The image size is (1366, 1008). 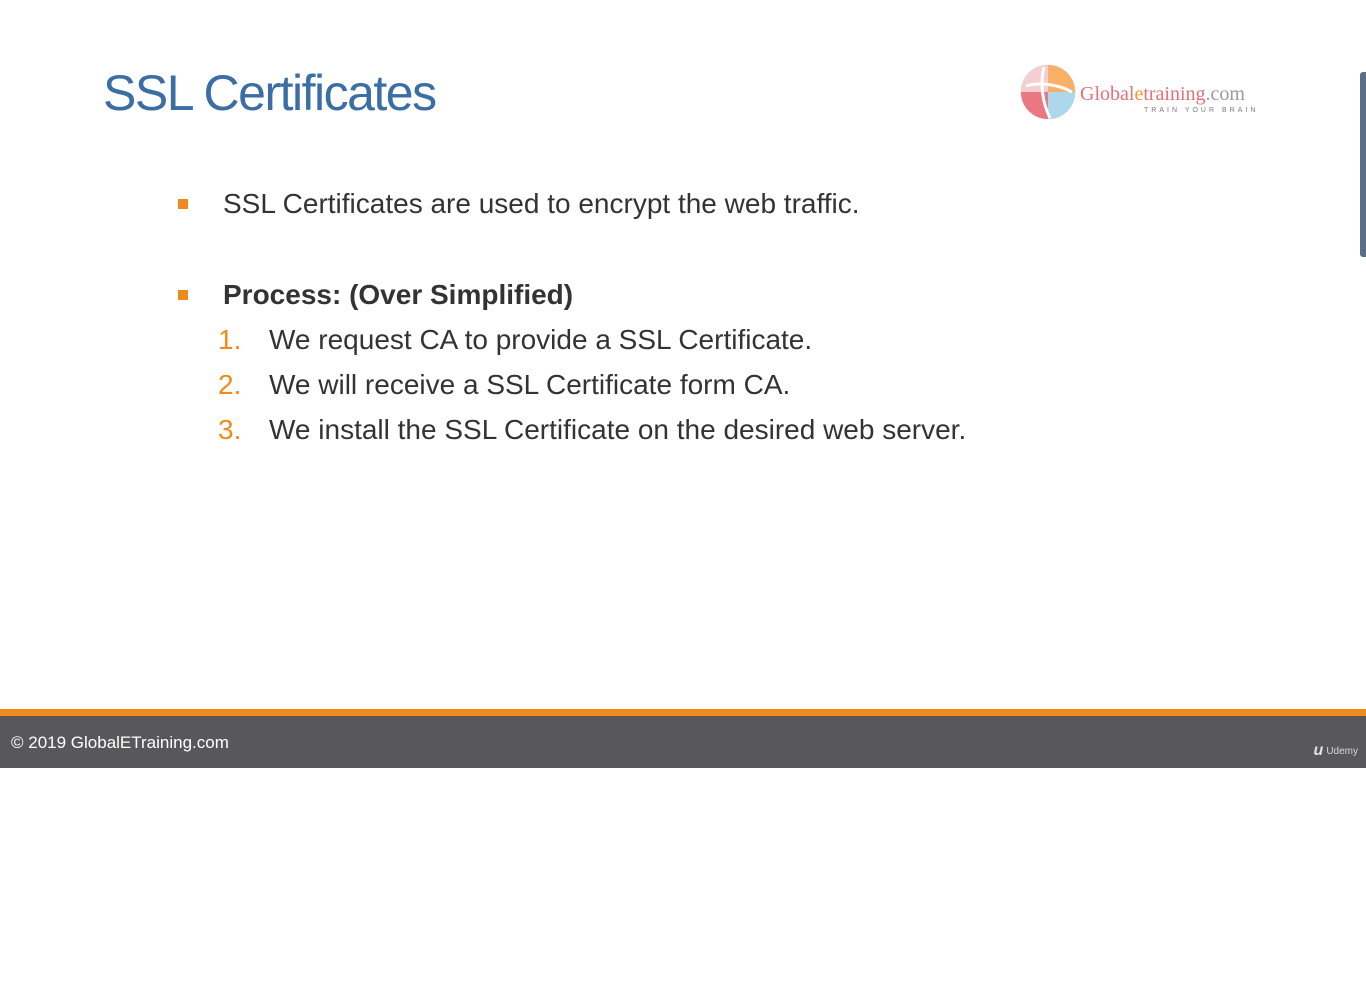 What do you see at coordinates (270, 93) in the screenshot?
I see `slide-title: SSL Certificates` at bounding box center [270, 93].